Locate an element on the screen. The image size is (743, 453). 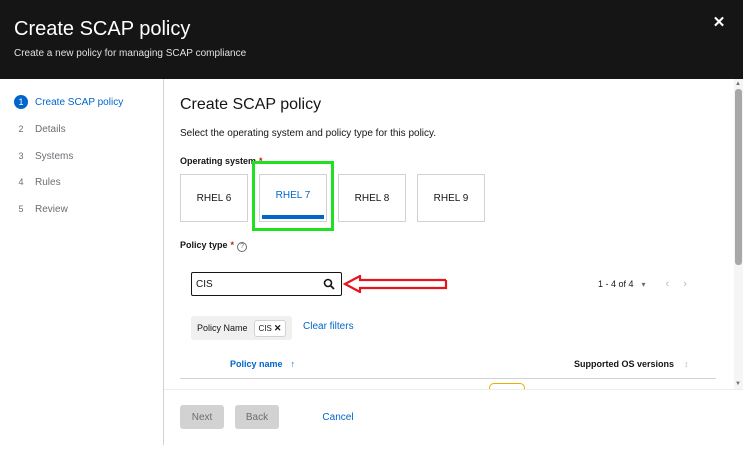
os-tile-rhel-9: RHEL 9 is located at coordinates (451, 198).